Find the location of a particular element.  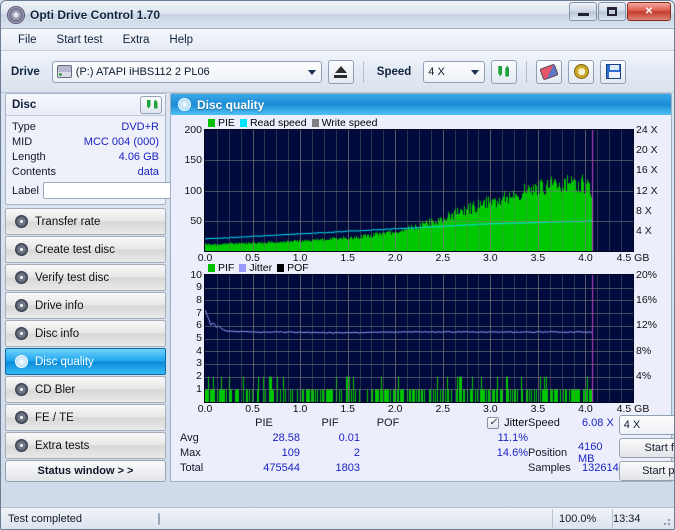

eject-button is located at coordinates (340, 71).